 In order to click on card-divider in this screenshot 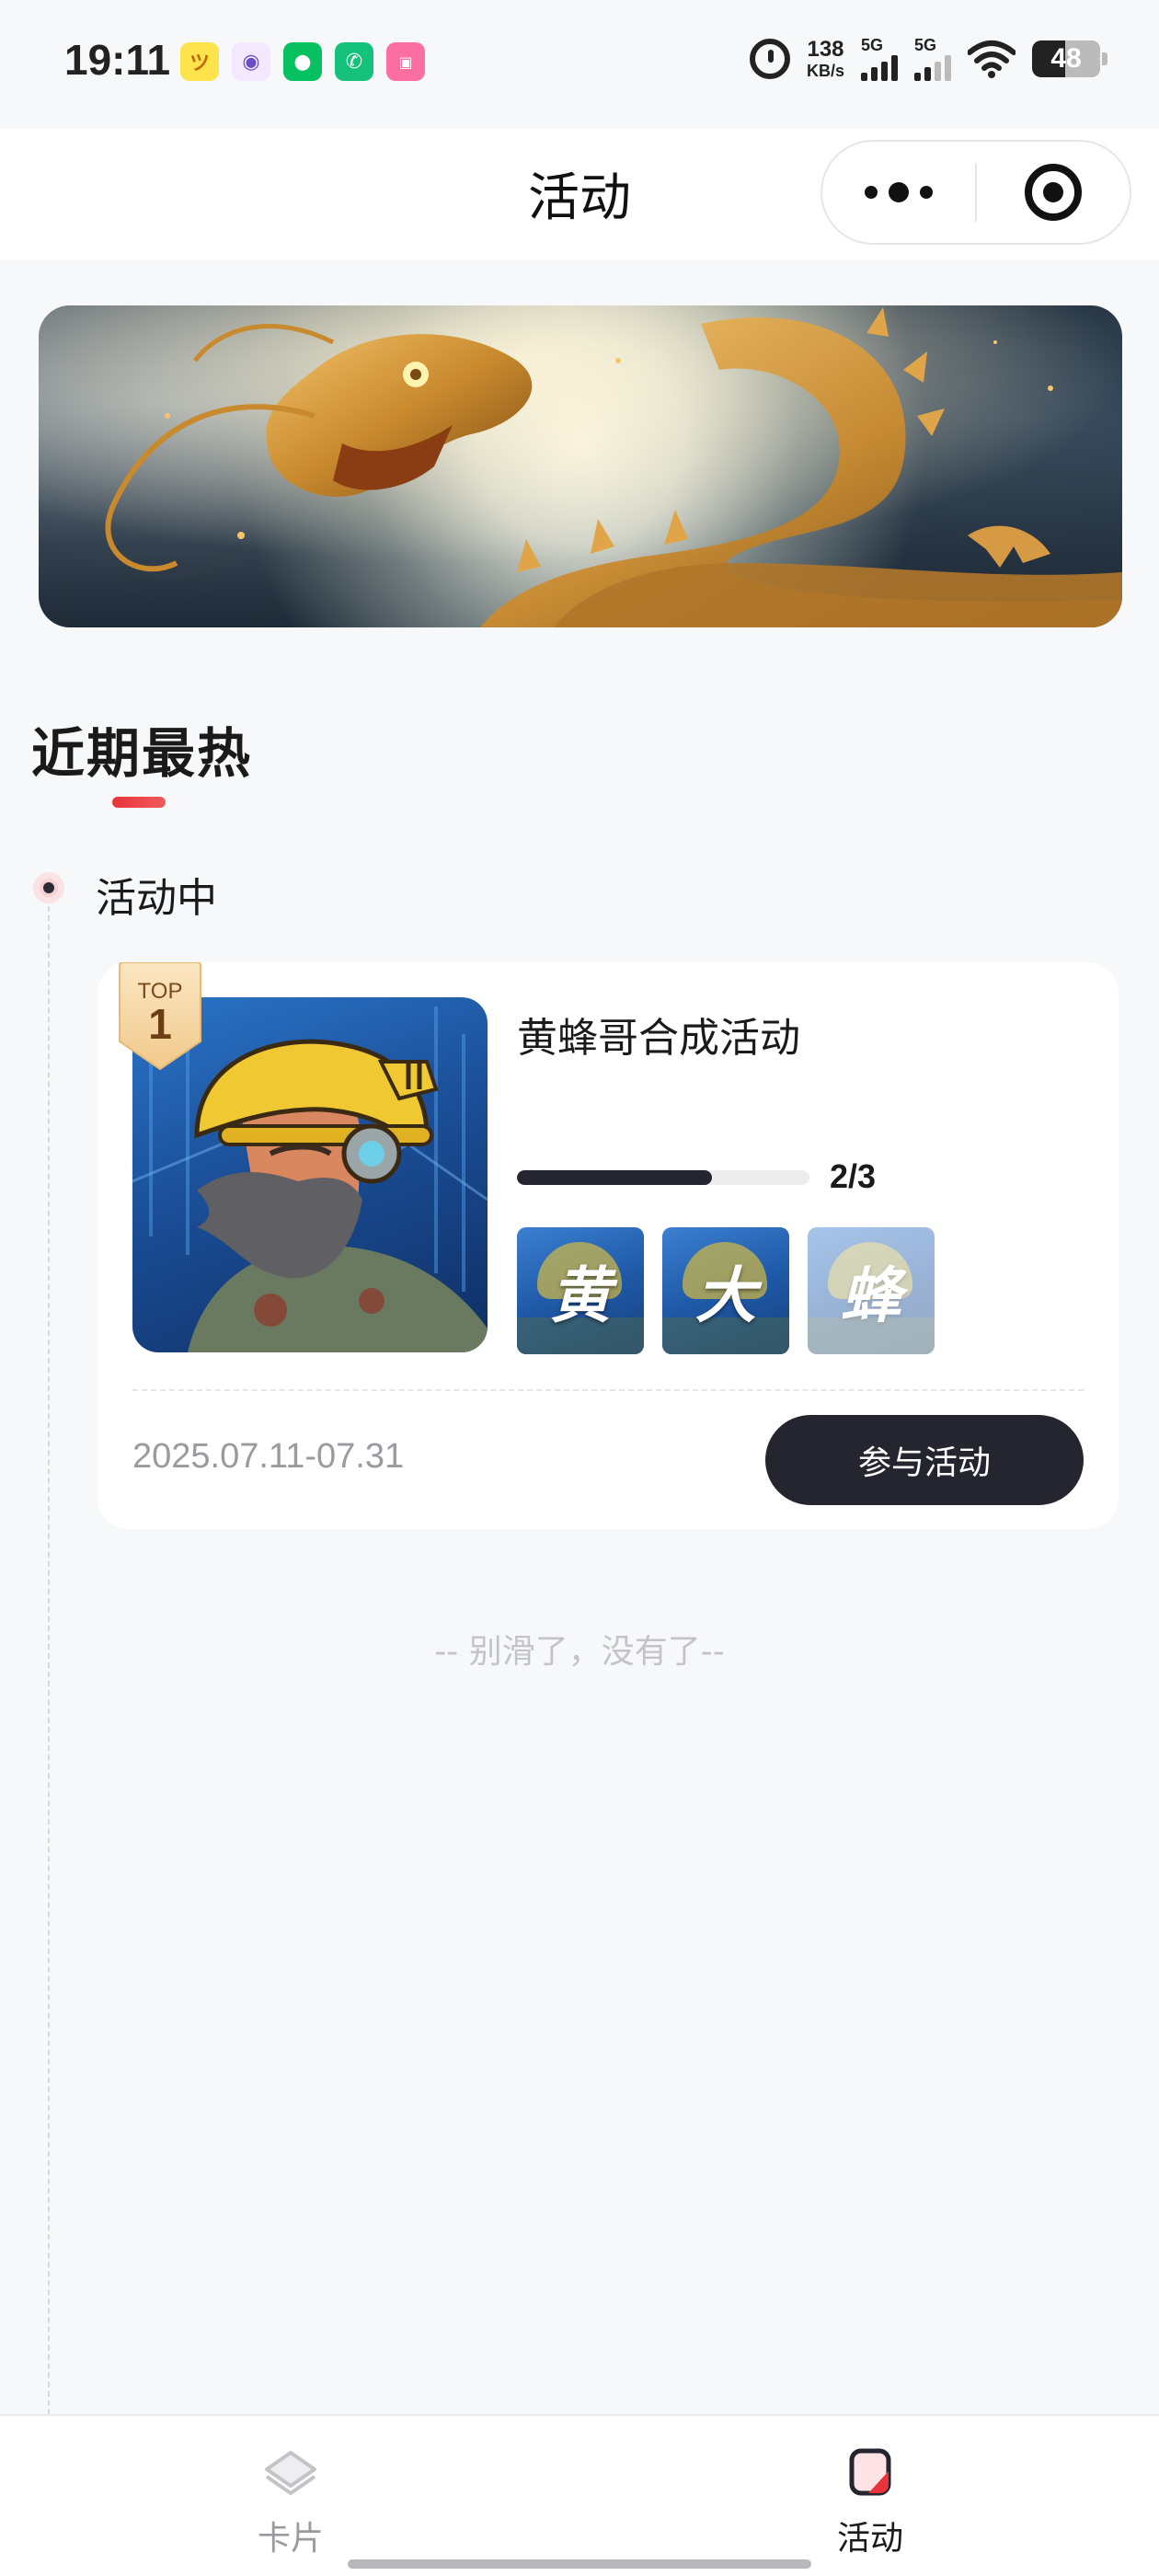, I will do `click(608, 1390)`.